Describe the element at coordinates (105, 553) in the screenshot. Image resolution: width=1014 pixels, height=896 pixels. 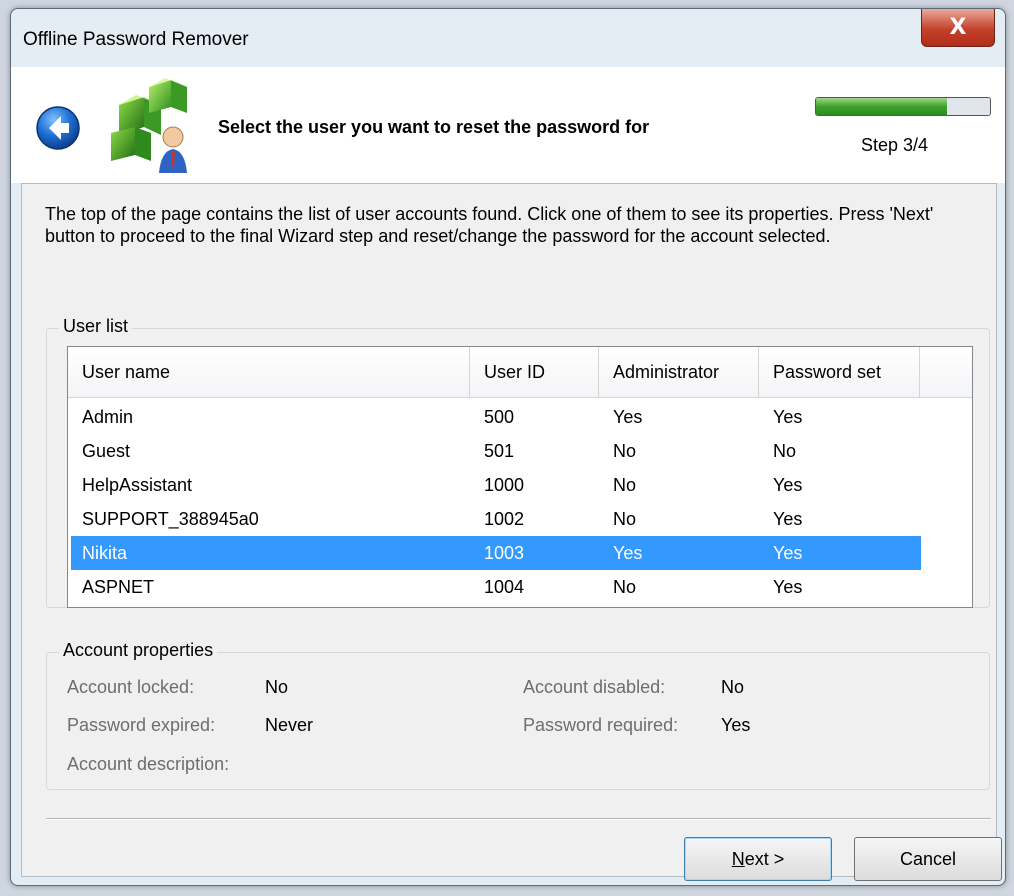
I see `cell-user-name: Nikita` at that location.